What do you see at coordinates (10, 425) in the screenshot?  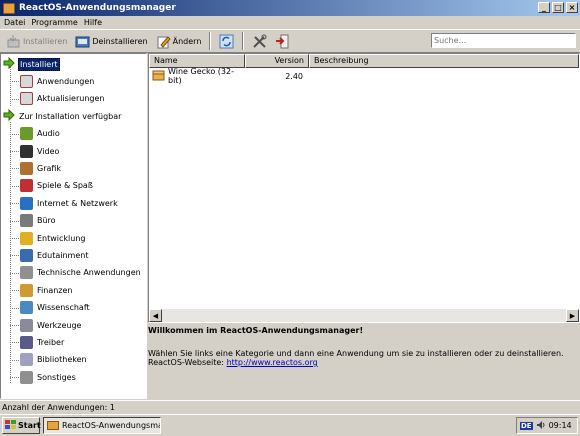 I see `start-icon` at bounding box center [10, 425].